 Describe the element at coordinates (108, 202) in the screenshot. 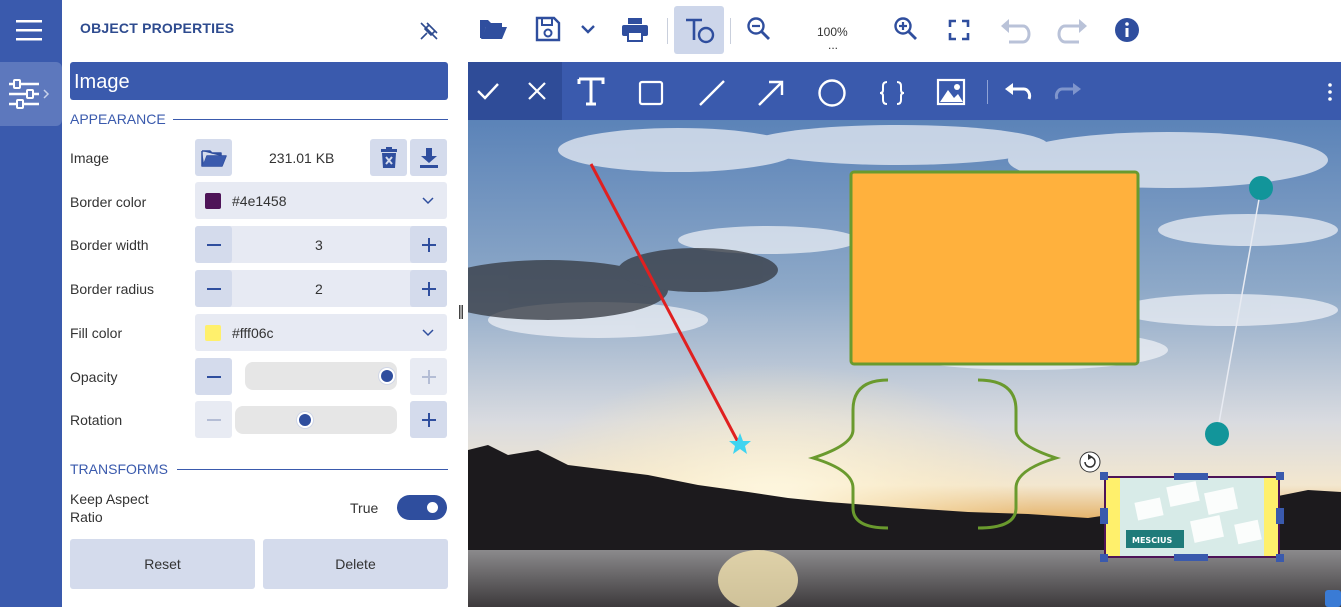

I see `border-color-label: Border color` at that location.